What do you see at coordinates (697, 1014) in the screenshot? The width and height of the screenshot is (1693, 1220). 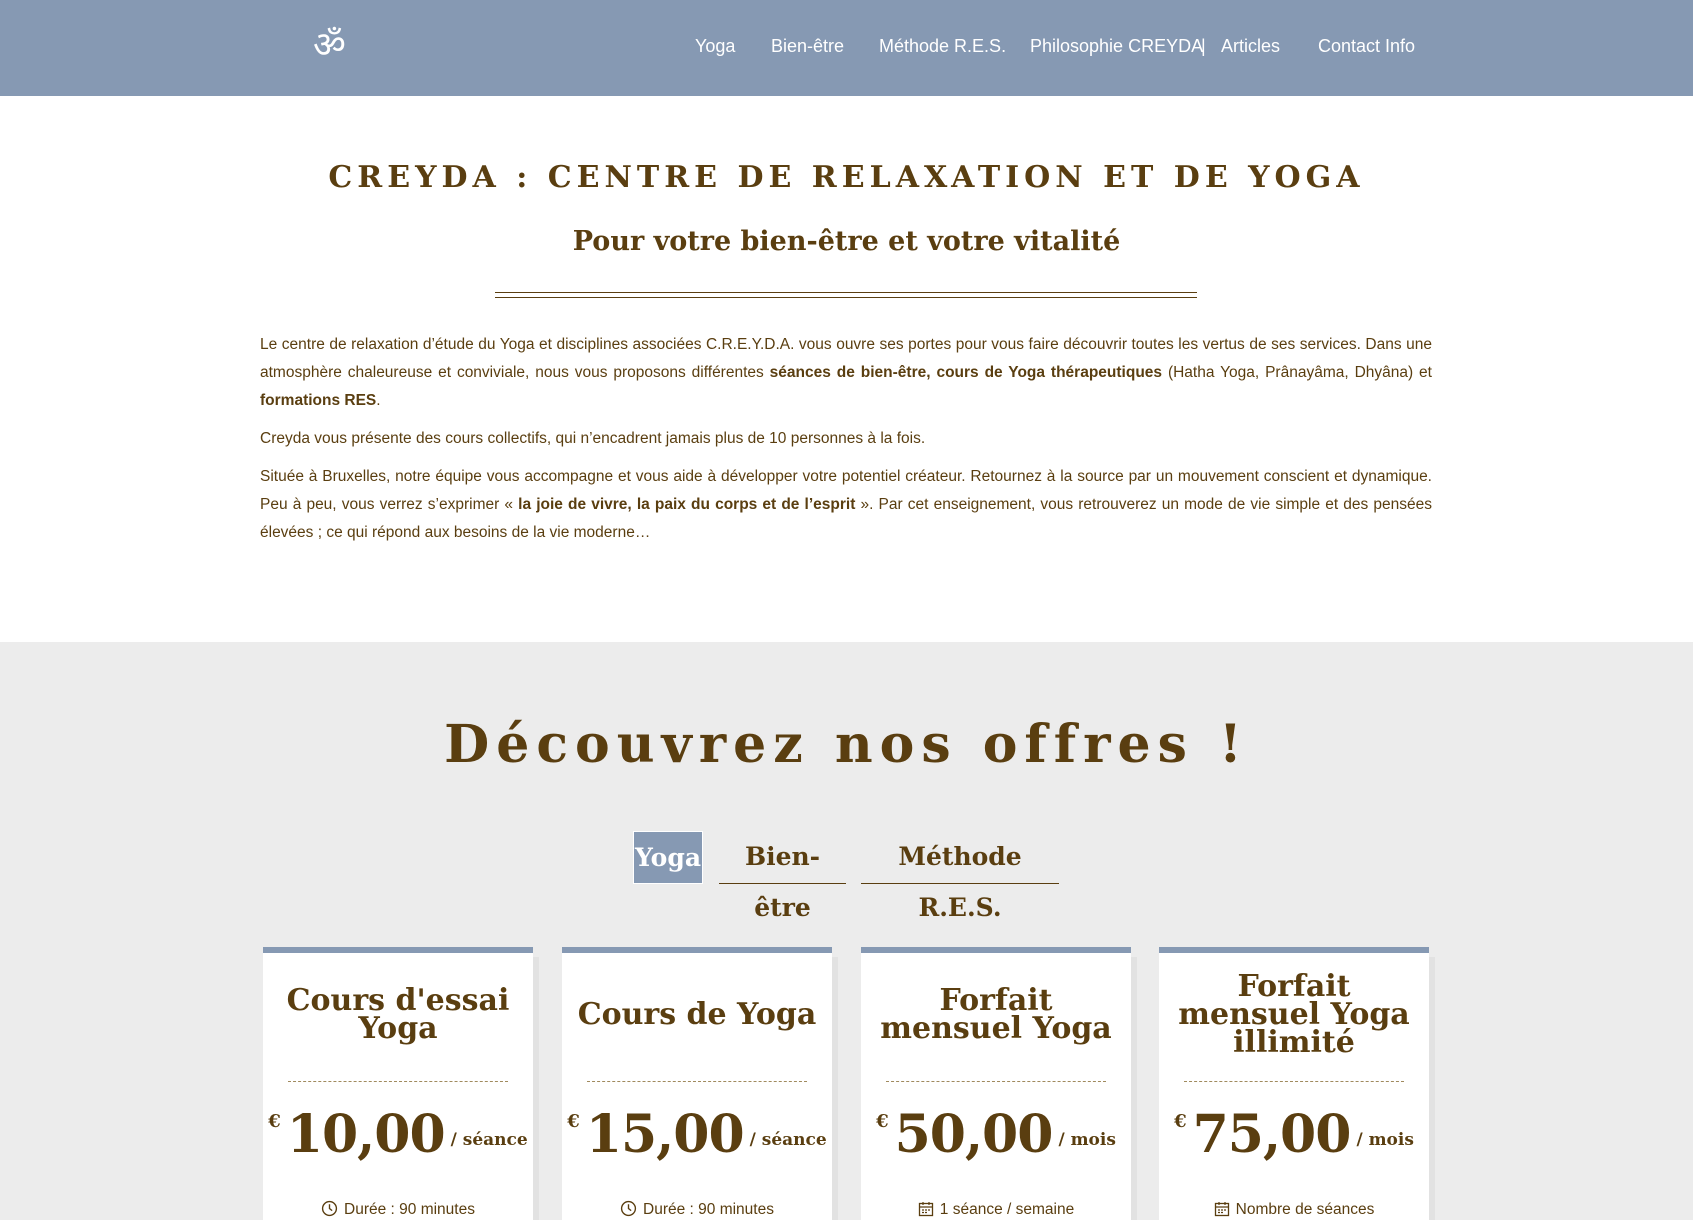 I see `card-title: Cours de Yoga` at bounding box center [697, 1014].